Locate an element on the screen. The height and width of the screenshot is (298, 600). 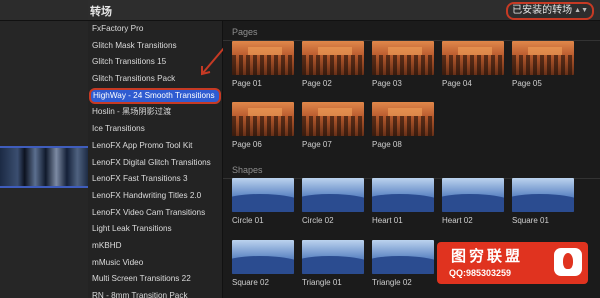
sidebar-item: mMusic Video is located at coordinates (155, 263).